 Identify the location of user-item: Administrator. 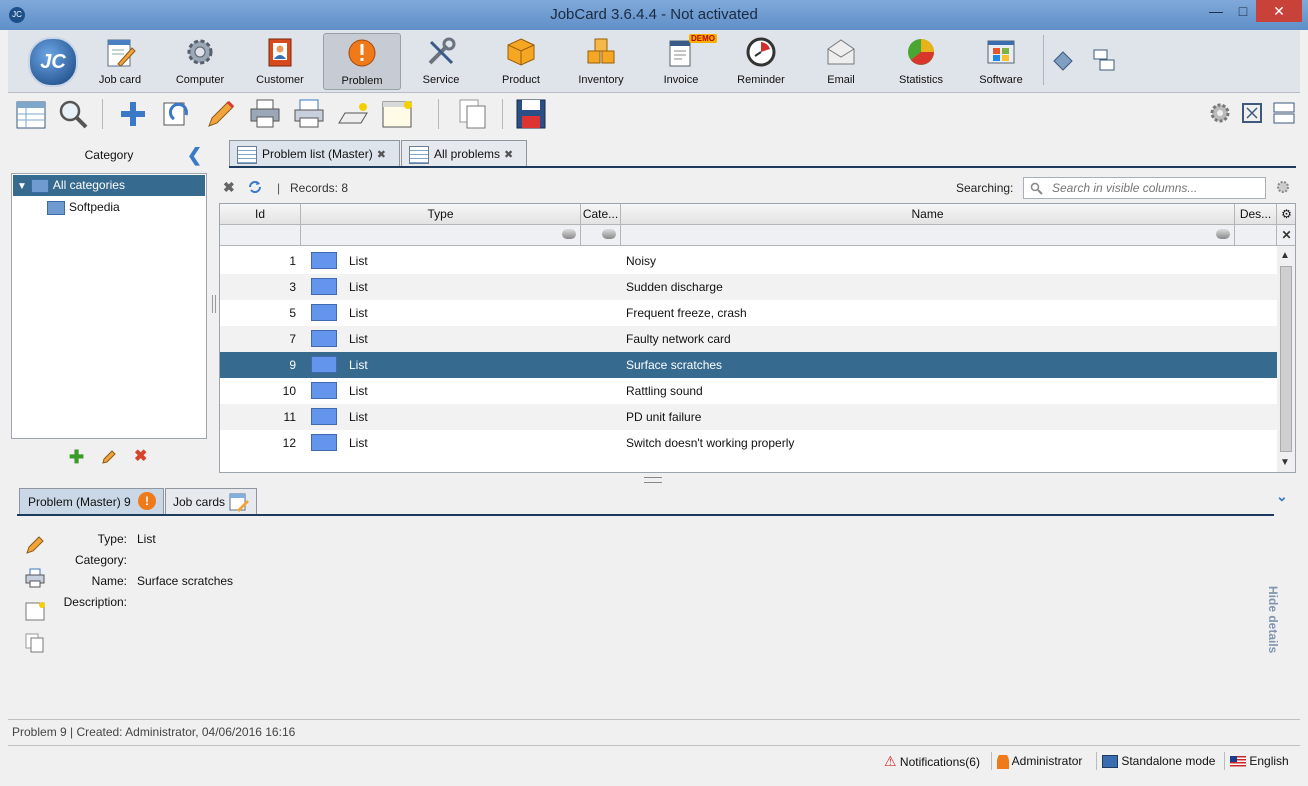
(1039, 761).